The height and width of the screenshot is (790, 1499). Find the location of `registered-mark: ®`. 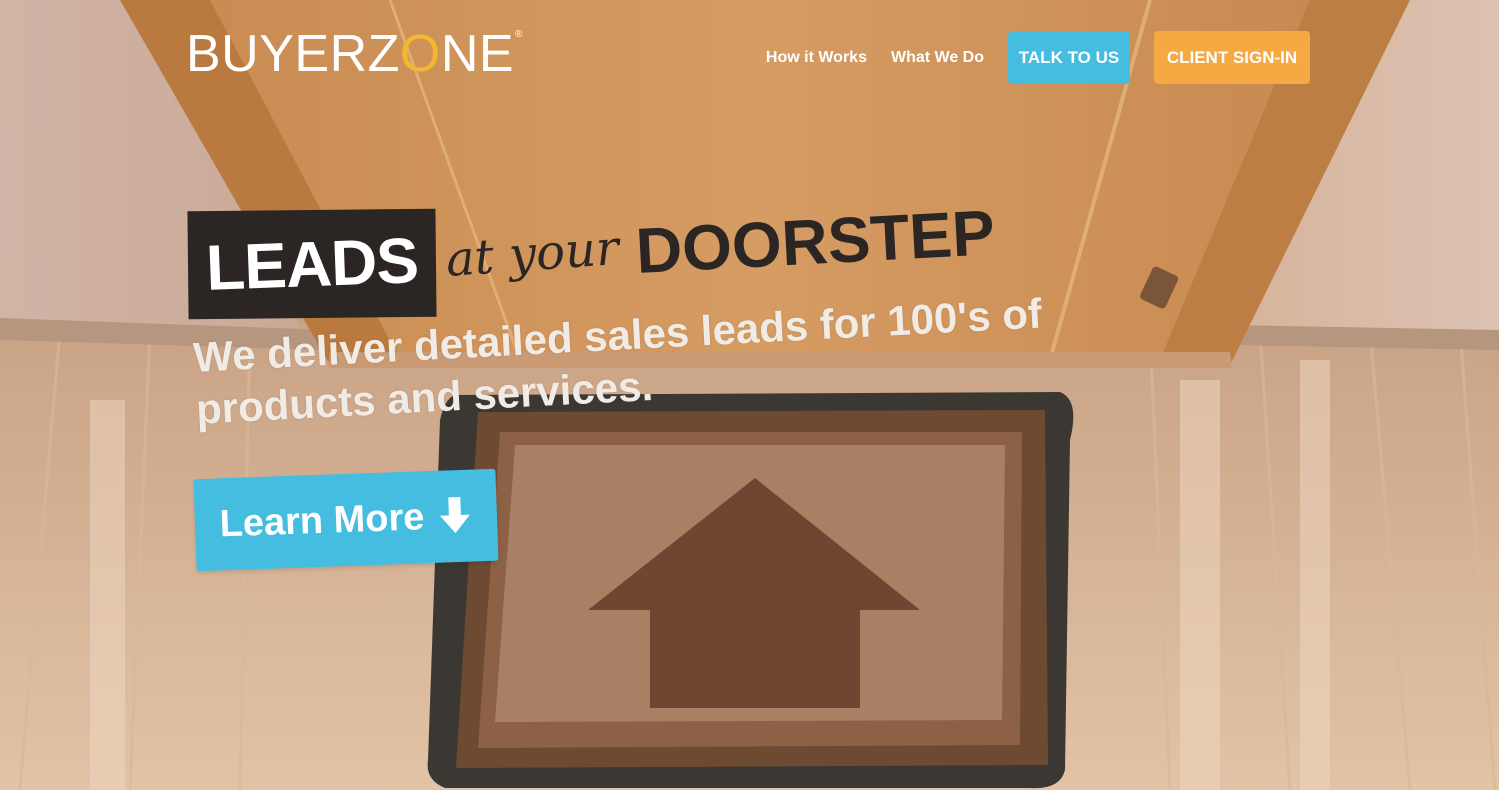

registered-mark: ® is located at coordinates (519, 34).